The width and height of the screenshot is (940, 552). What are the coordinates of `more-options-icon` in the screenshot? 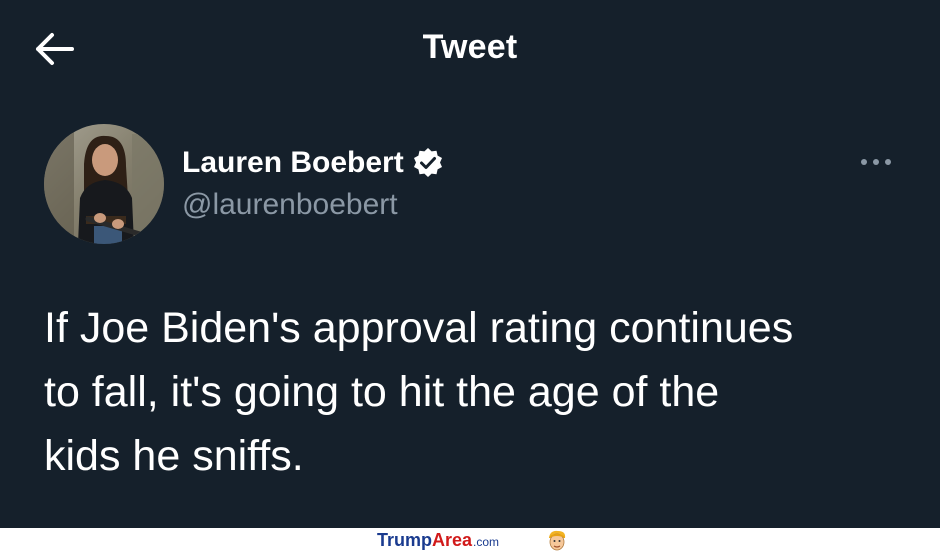 It's located at (876, 162).